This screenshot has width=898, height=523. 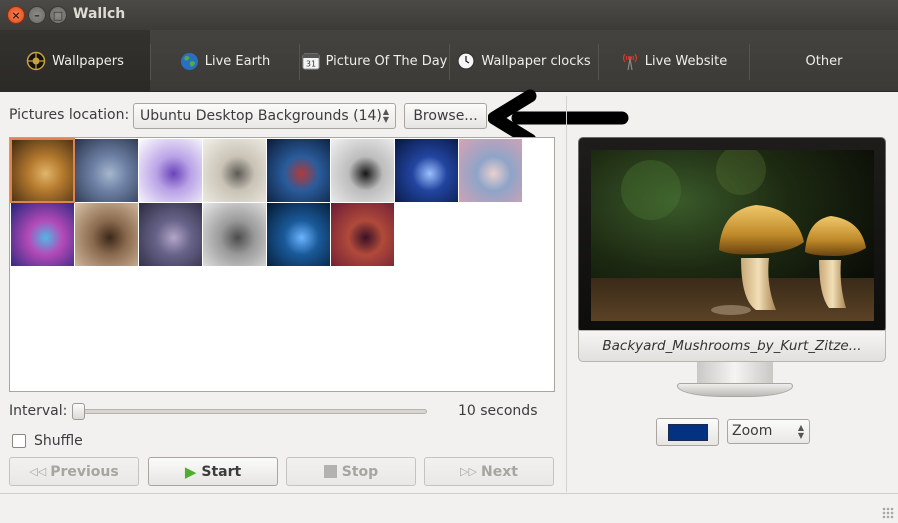 What do you see at coordinates (88, 61) in the screenshot?
I see `tab-label: Wallpapers` at bounding box center [88, 61].